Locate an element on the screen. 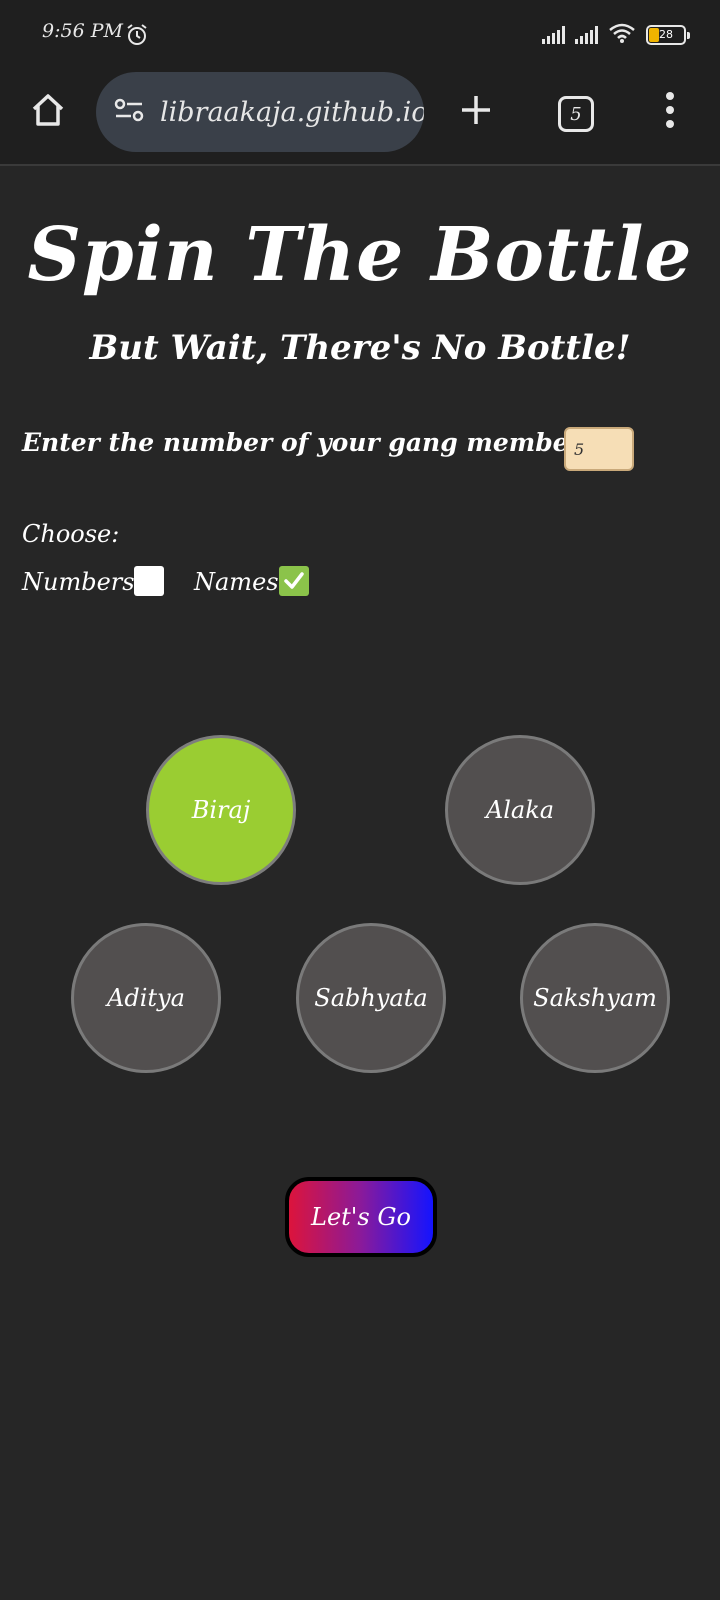 The height and width of the screenshot is (1600, 720). numbers-checkbox is located at coordinates (149, 581).